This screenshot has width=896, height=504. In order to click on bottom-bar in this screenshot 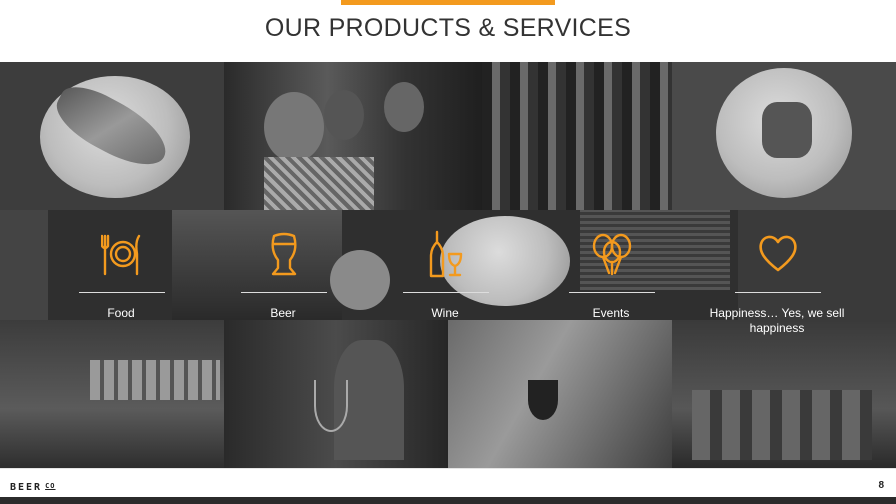, I will do `click(448, 500)`.